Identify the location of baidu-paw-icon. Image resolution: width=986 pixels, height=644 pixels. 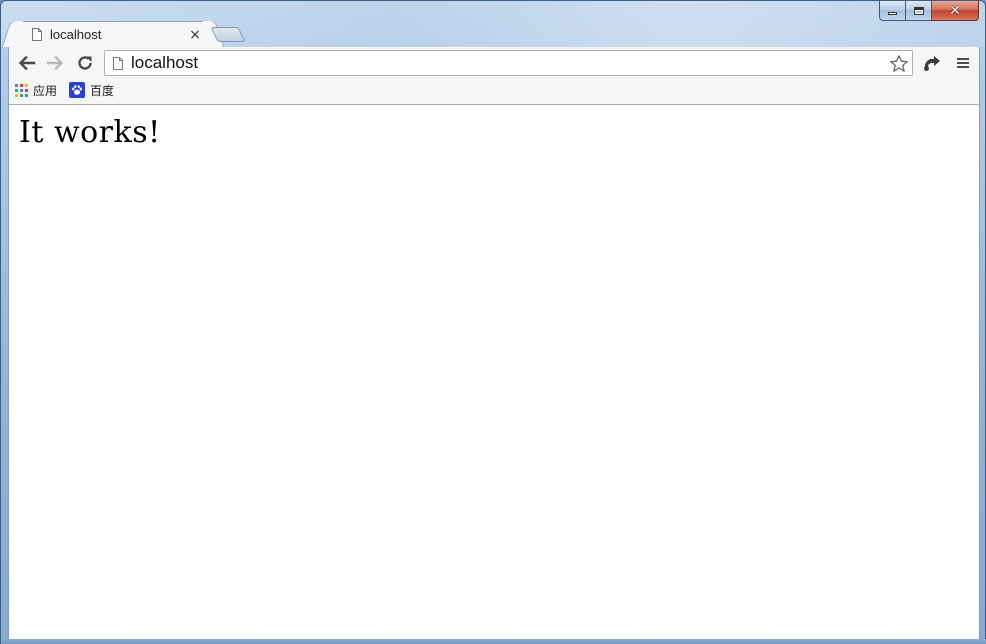
(77, 90).